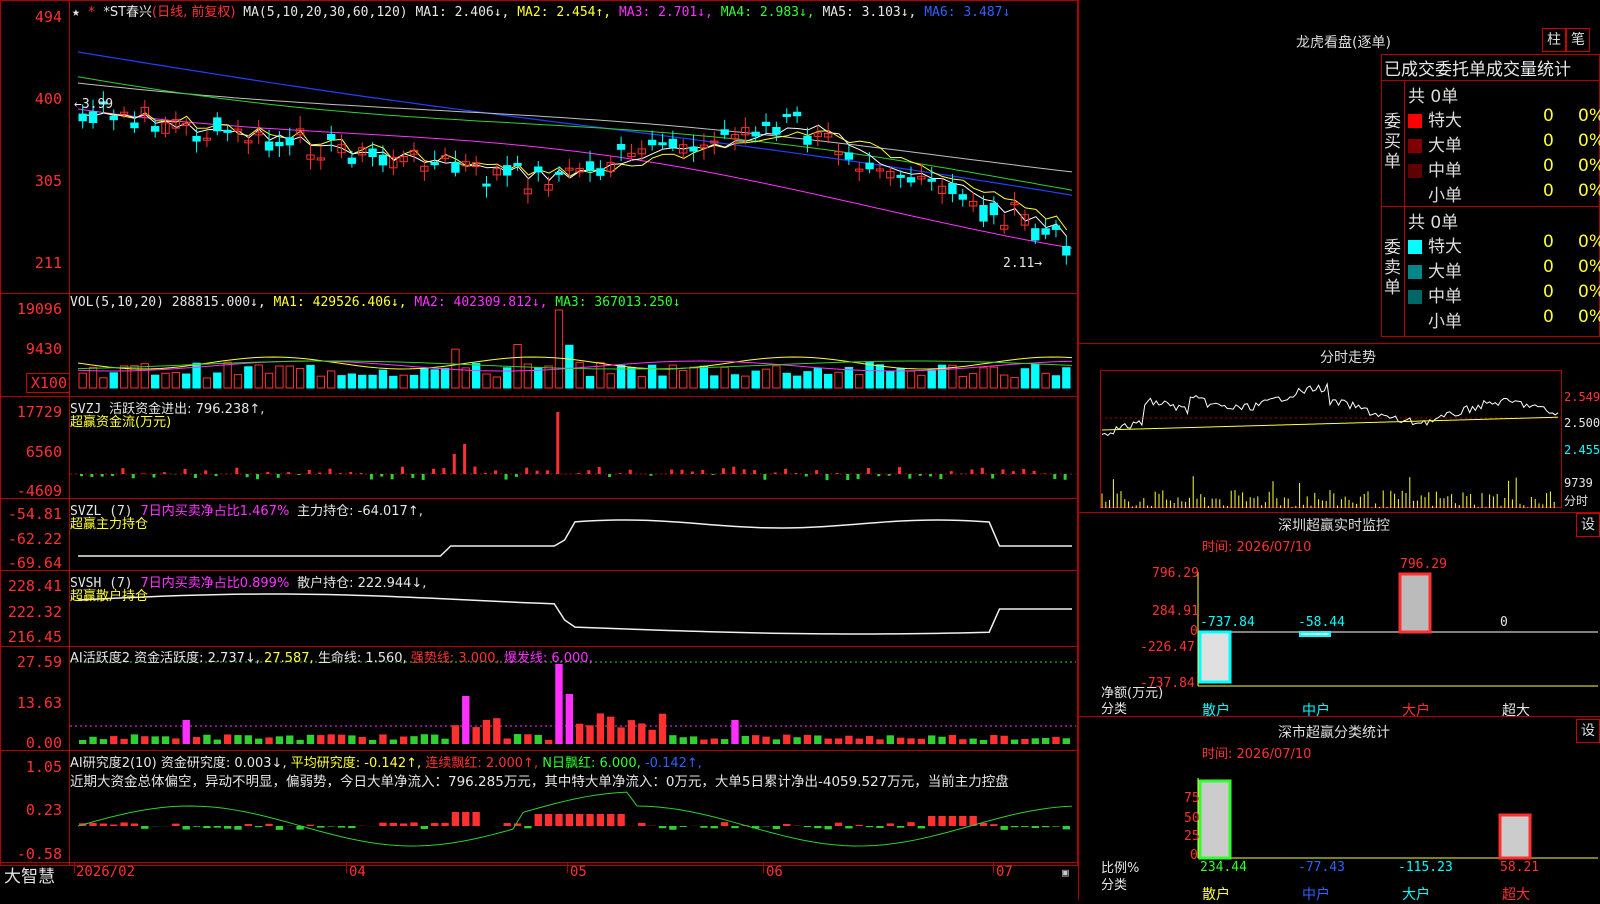 The height and width of the screenshot is (904, 1600). I want to click on lock-icon: ▣, so click(1065, 872).